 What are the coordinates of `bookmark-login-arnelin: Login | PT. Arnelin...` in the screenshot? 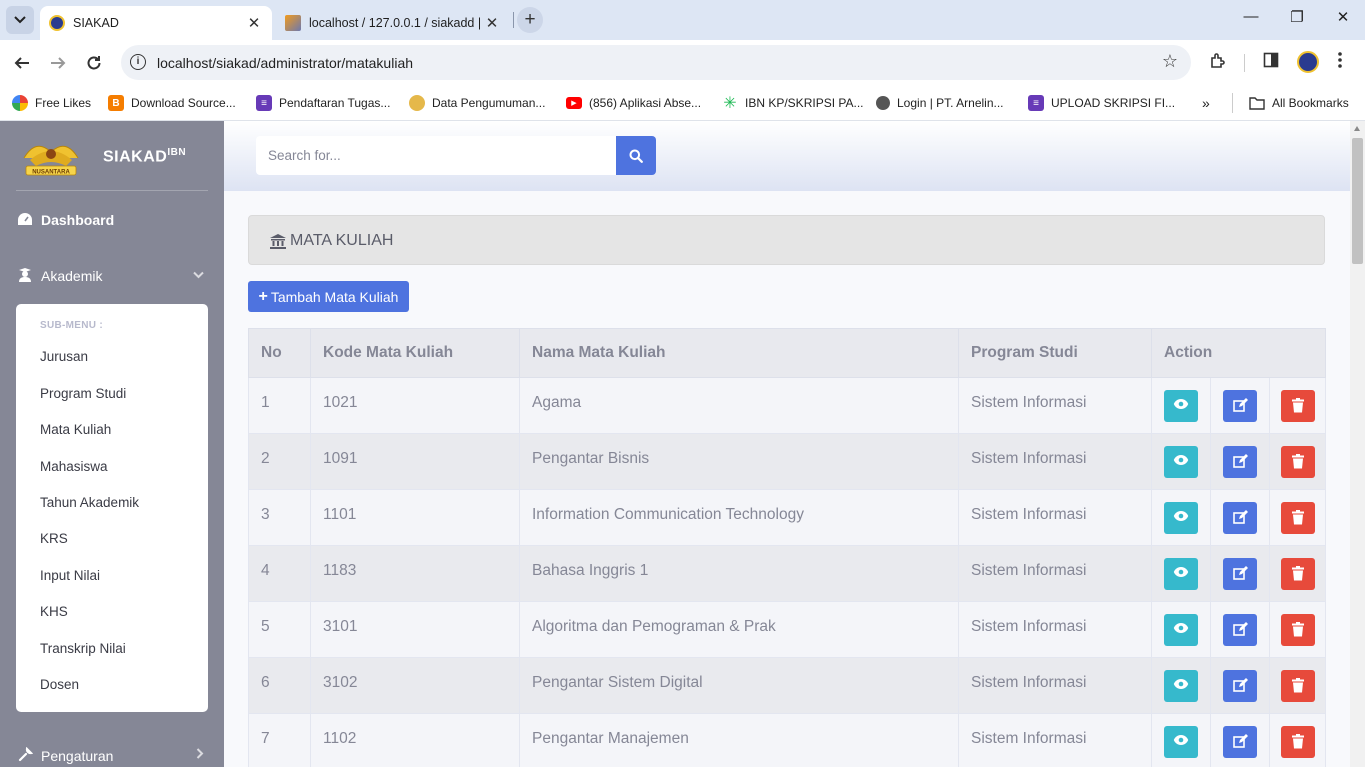 It's located at (940, 103).